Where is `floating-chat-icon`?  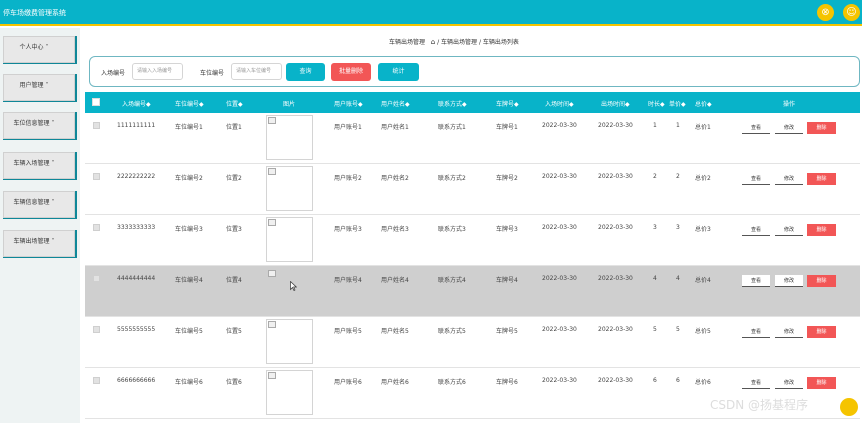 floating-chat-icon is located at coordinates (849, 407).